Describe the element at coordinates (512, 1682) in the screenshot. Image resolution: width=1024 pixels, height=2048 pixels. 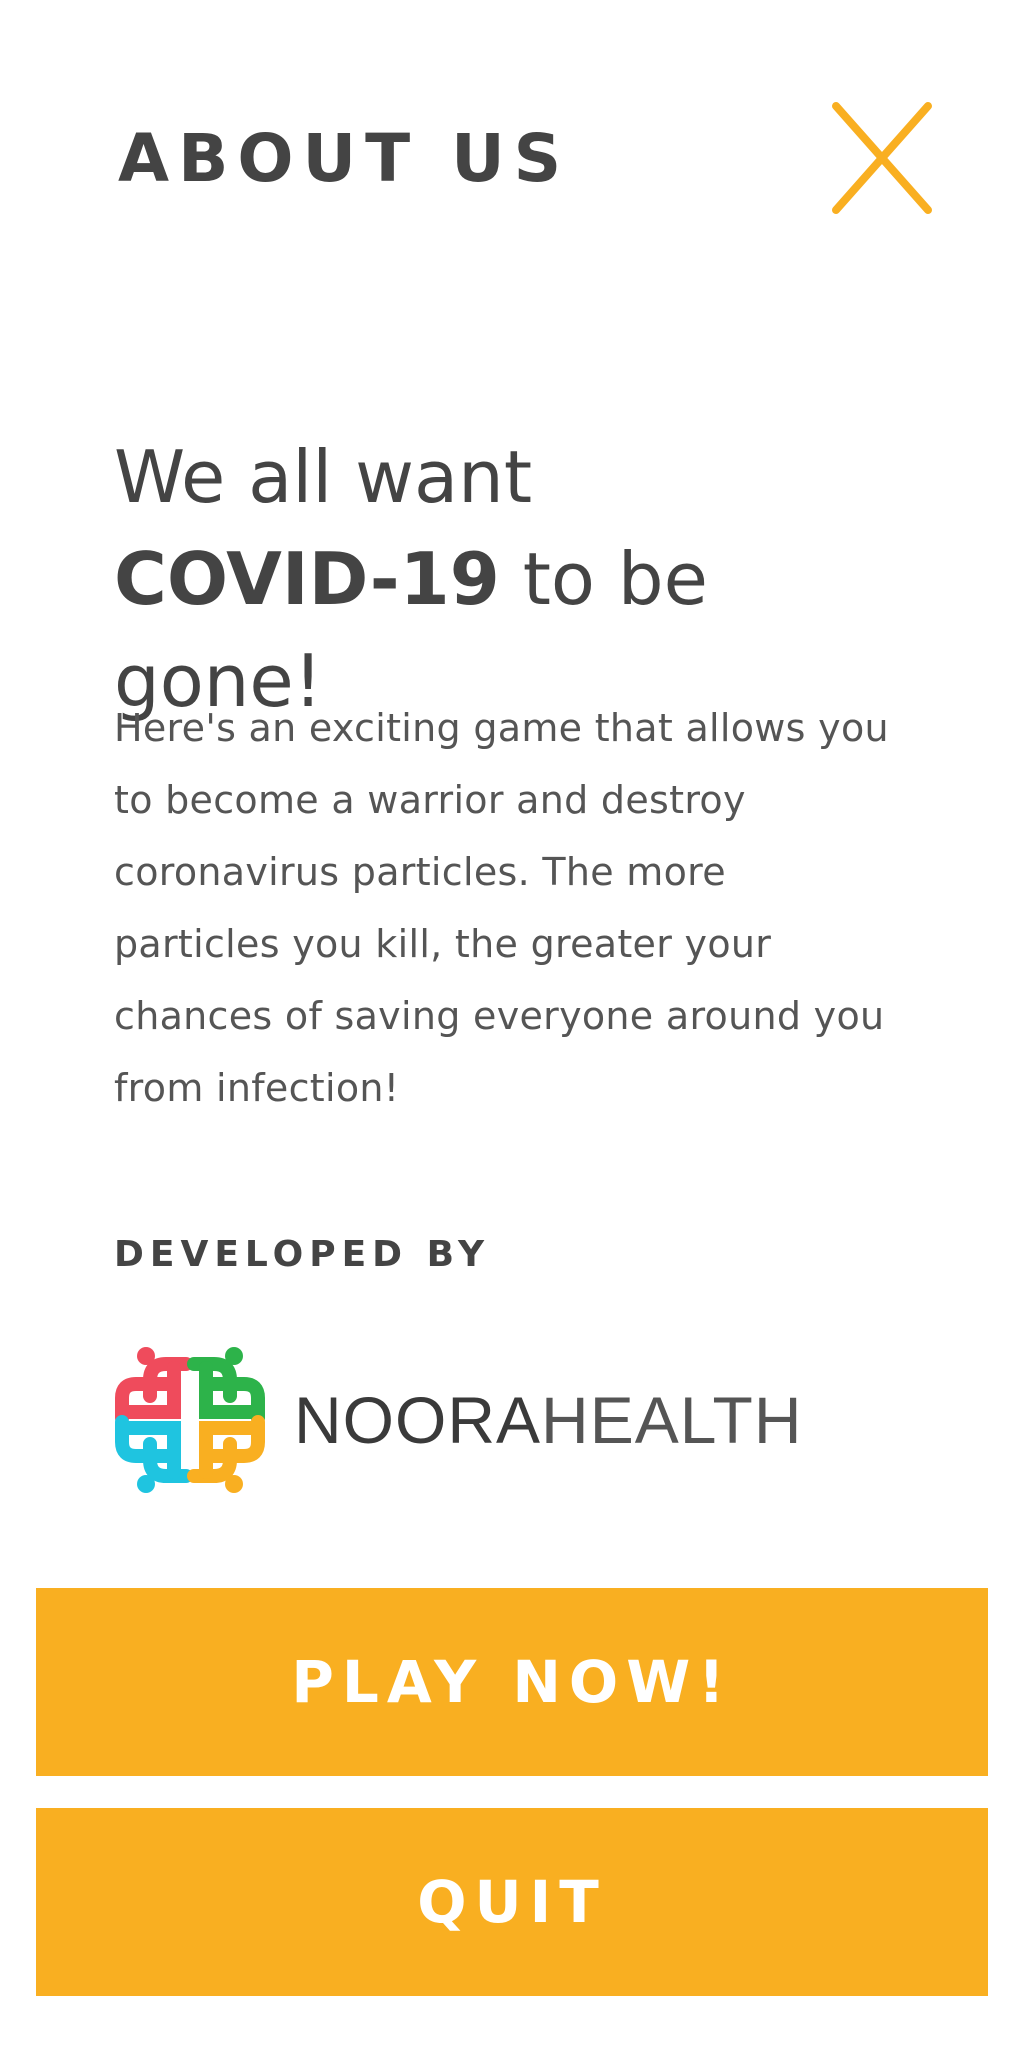
I see `play-now-button: PLAY NOW!` at that location.